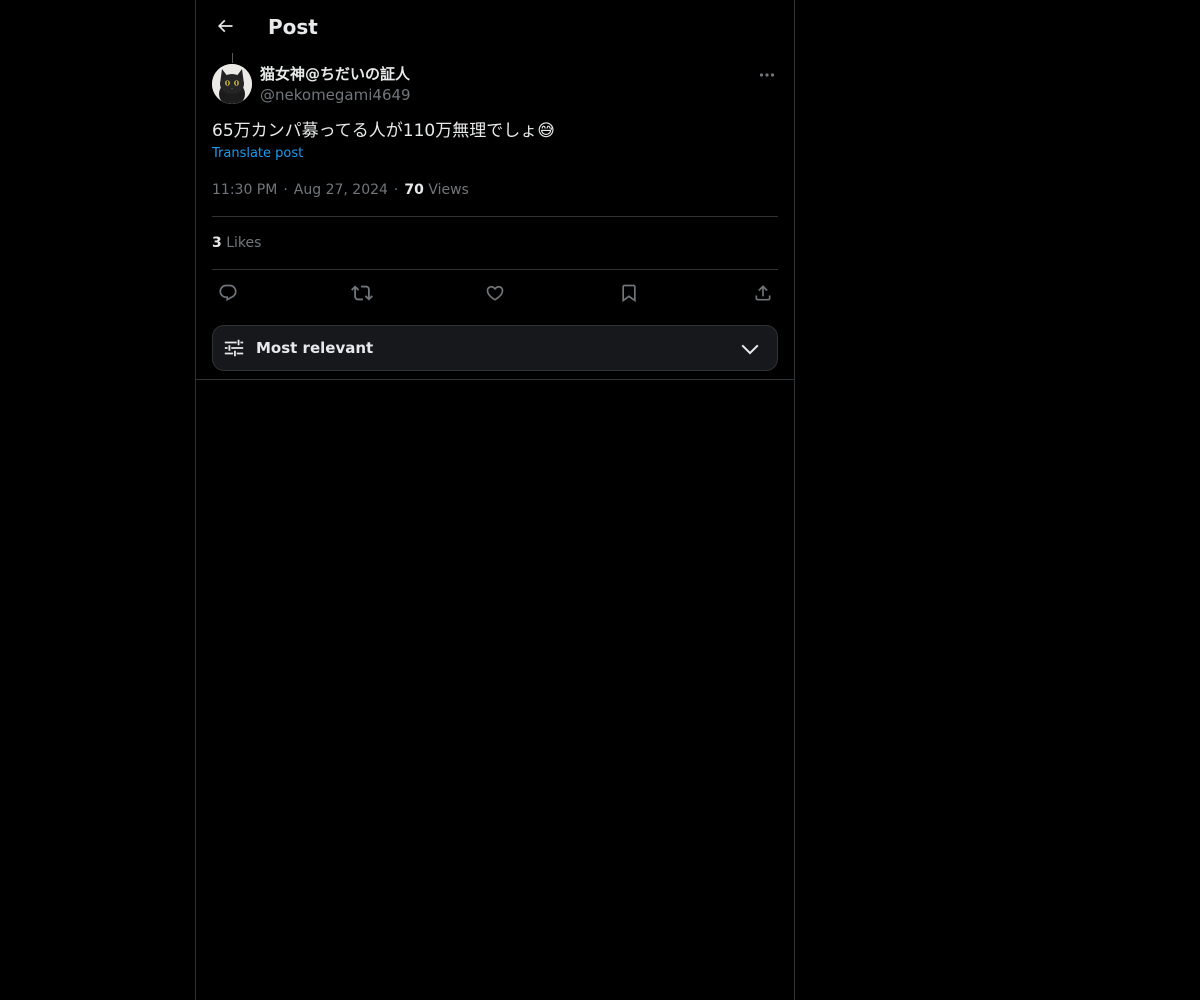 The width and height of the screenshot is (1200, 1000). Describe the element at coordinates (448, 190) in the screenshot. I see `views-label: Views` at that location.